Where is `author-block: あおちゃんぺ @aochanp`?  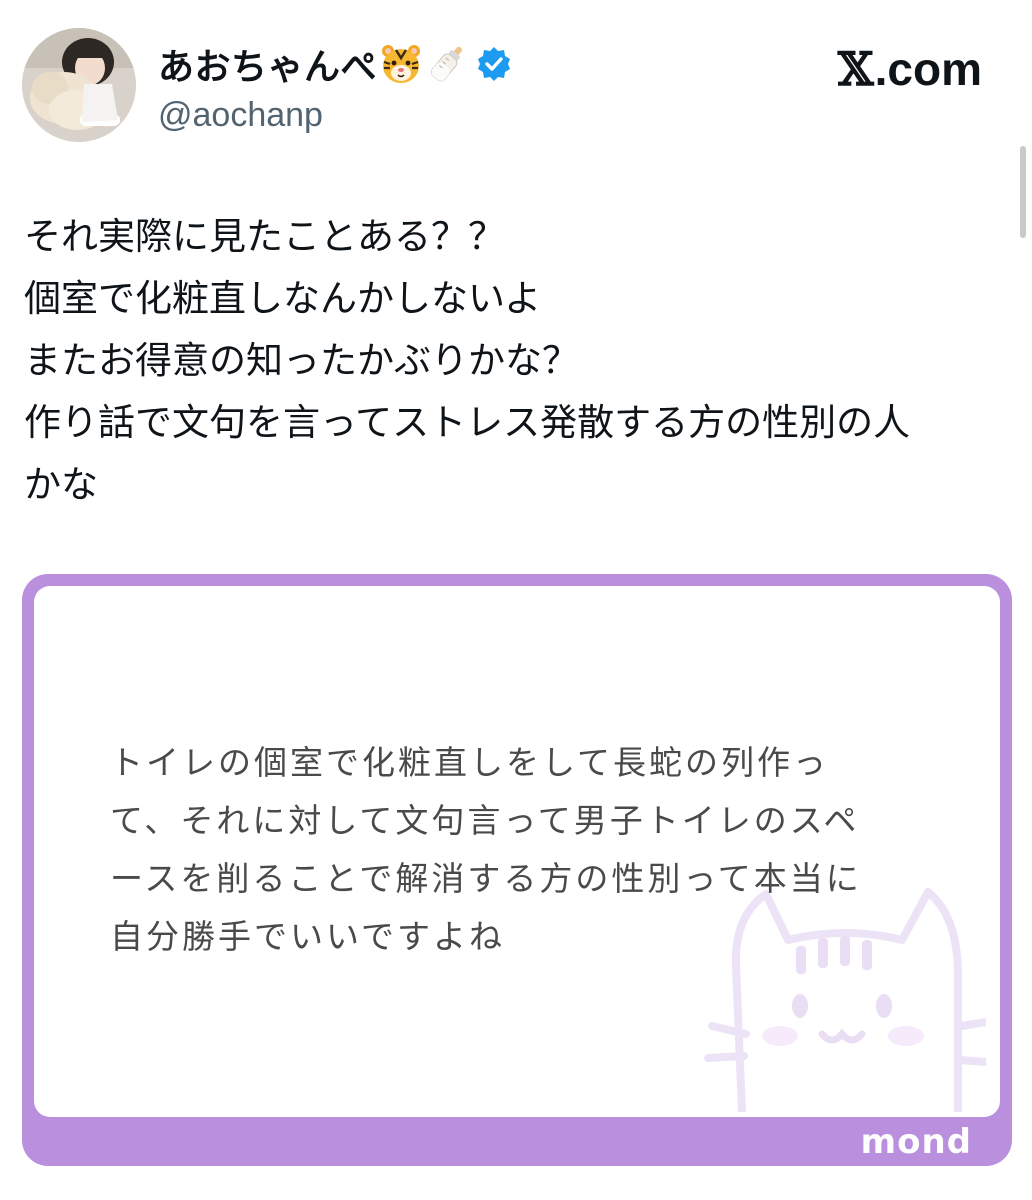
author-block: あおちゃんぺ @aochanp is located at coordinates (335, 86).